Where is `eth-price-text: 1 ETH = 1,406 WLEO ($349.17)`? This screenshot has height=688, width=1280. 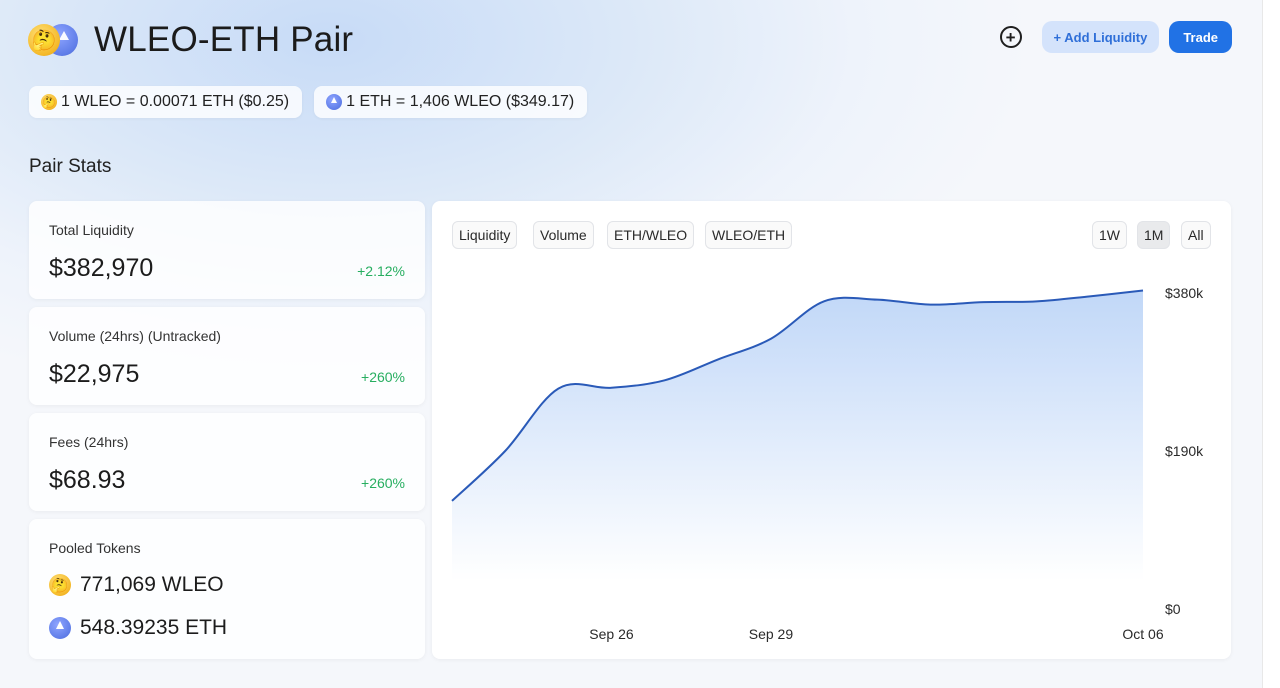 eth-price-text: 1 ETH = 1,406 WLEO ($349.17) is located at coordinates (460, 101).